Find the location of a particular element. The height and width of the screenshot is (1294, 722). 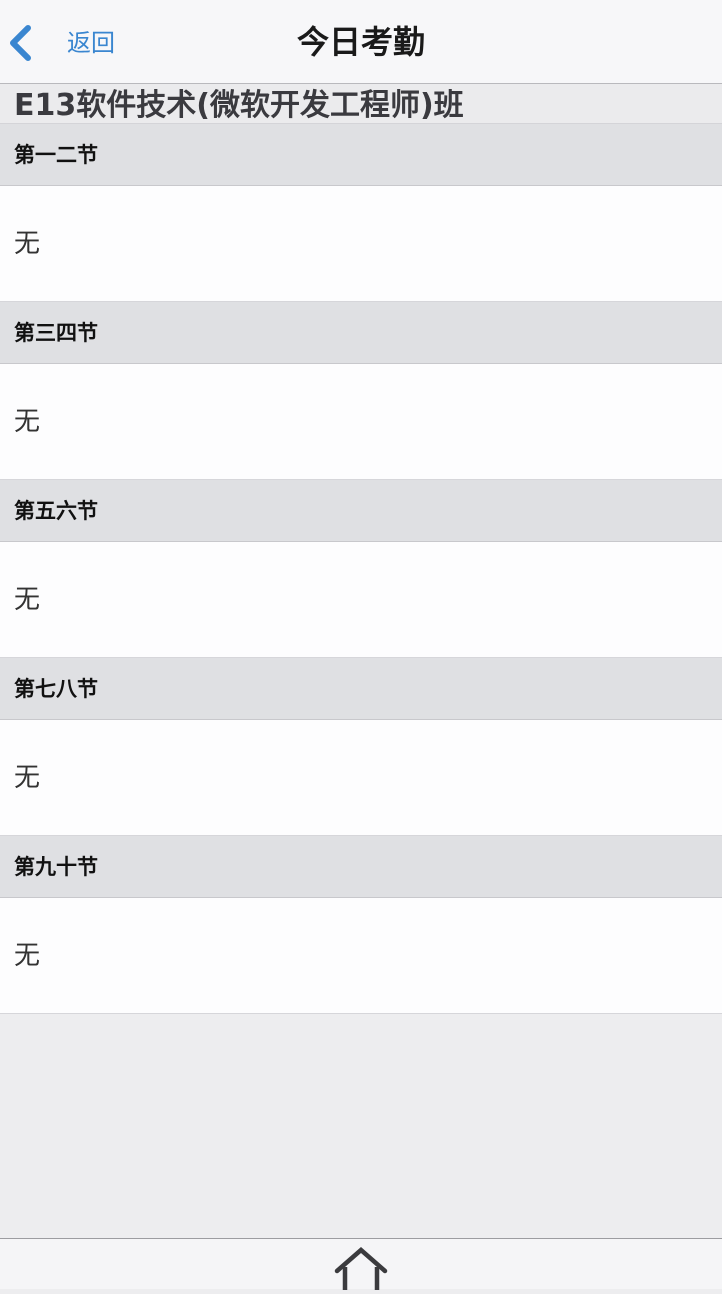

period-section-3-4: 第三四节 无 is located at coordinates (361, 391).